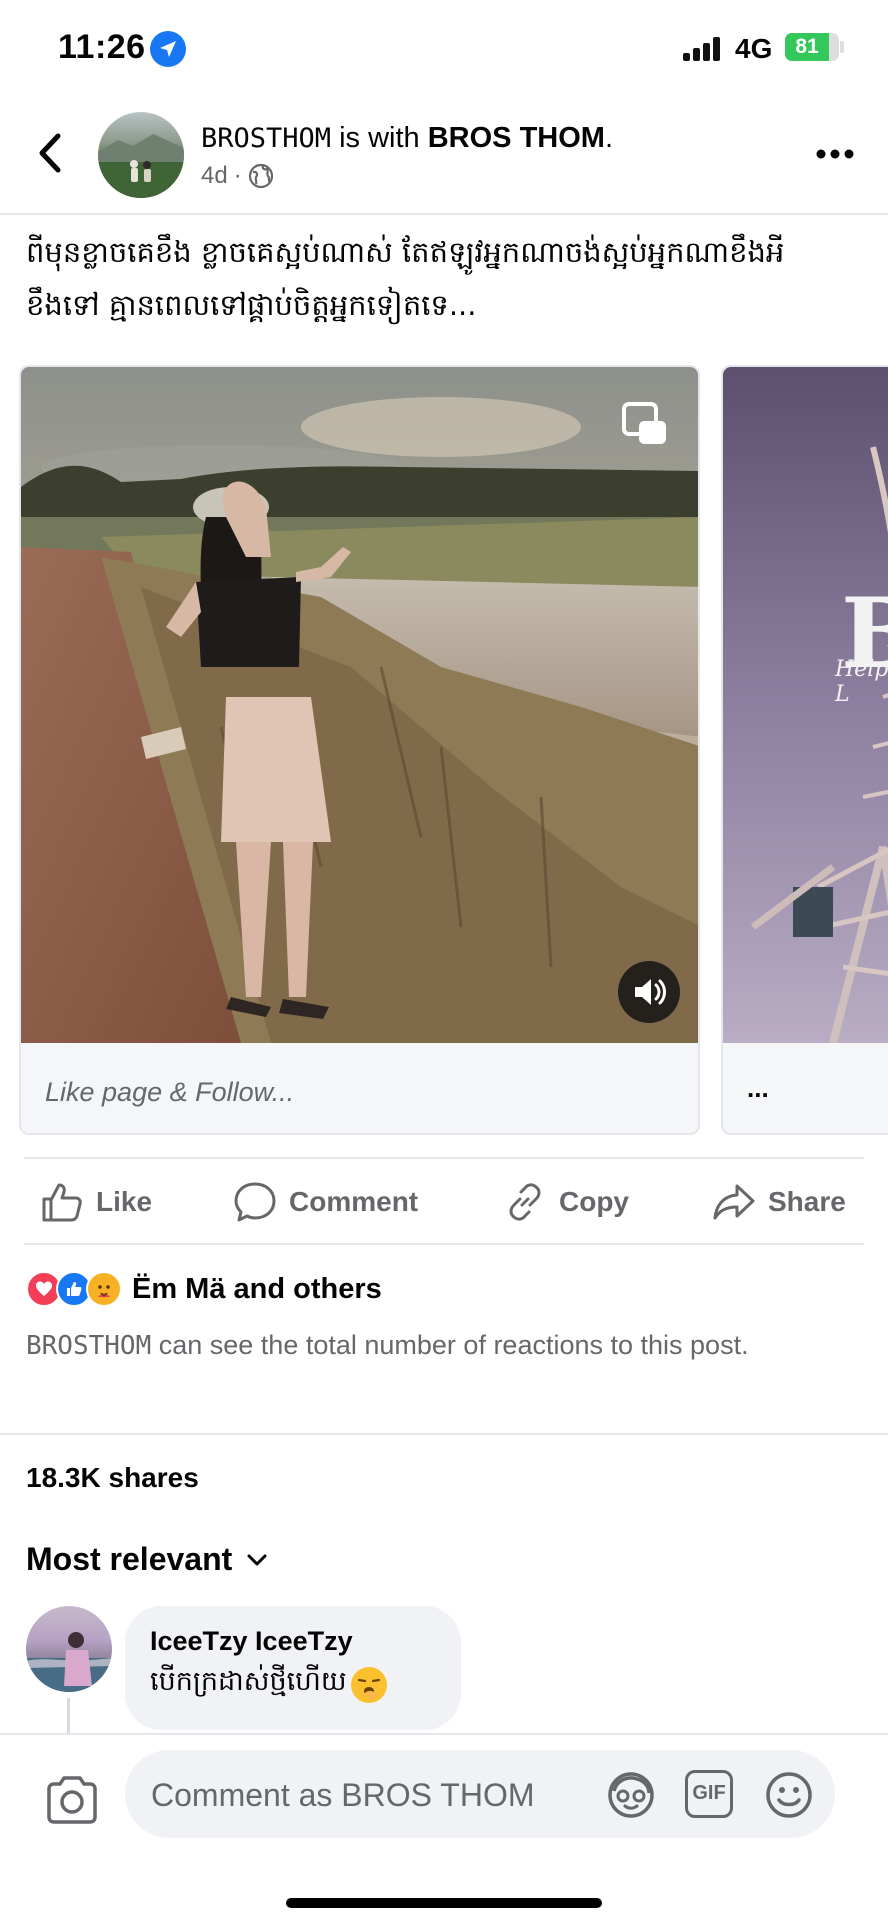 The width and height of the screenshot is (888, 1920). I want to click on speaker-icon, so click(650, 992).